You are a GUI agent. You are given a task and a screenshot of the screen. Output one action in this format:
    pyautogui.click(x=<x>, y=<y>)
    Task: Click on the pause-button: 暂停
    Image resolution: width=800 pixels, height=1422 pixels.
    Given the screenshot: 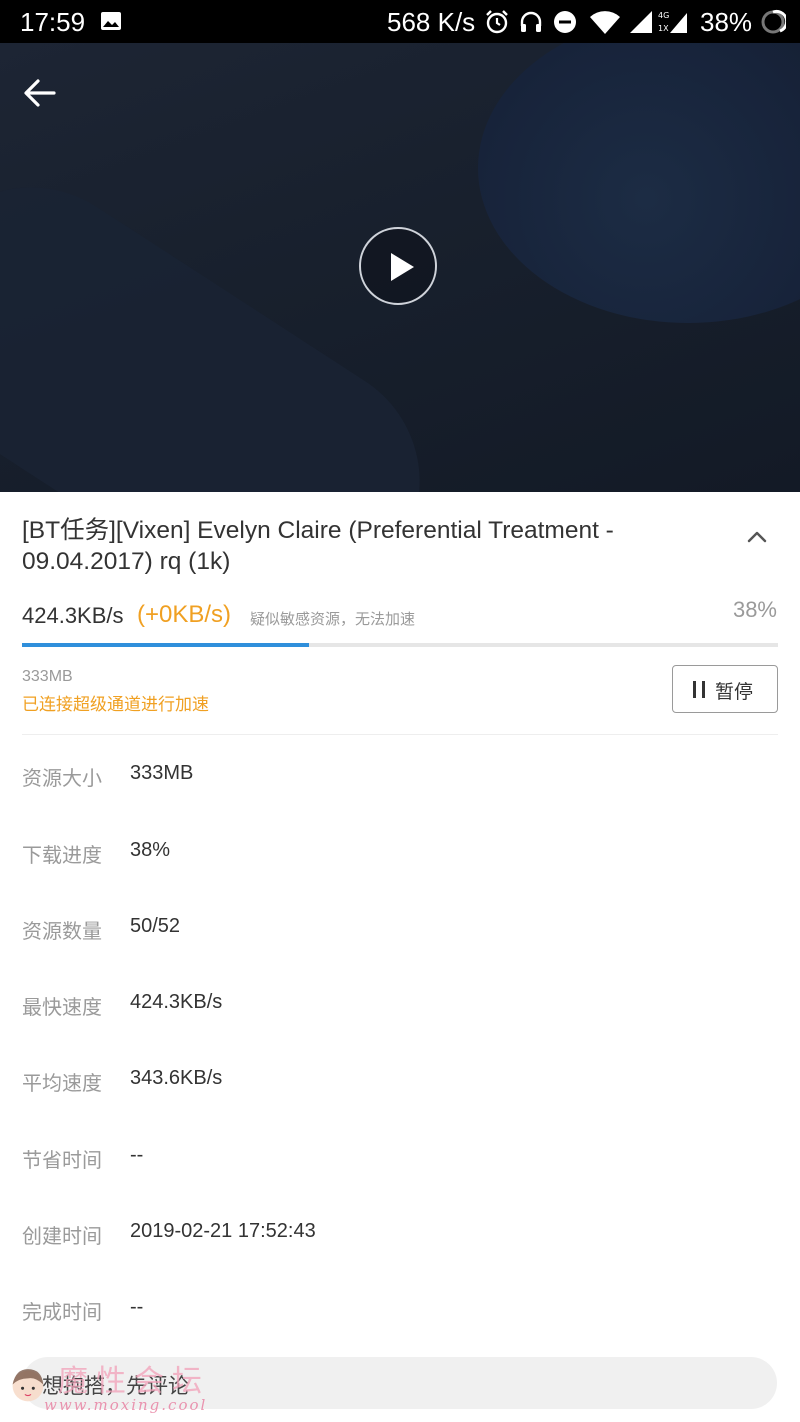 What is the action you would take?
    pyautogui.click(x=725, y=689)
    